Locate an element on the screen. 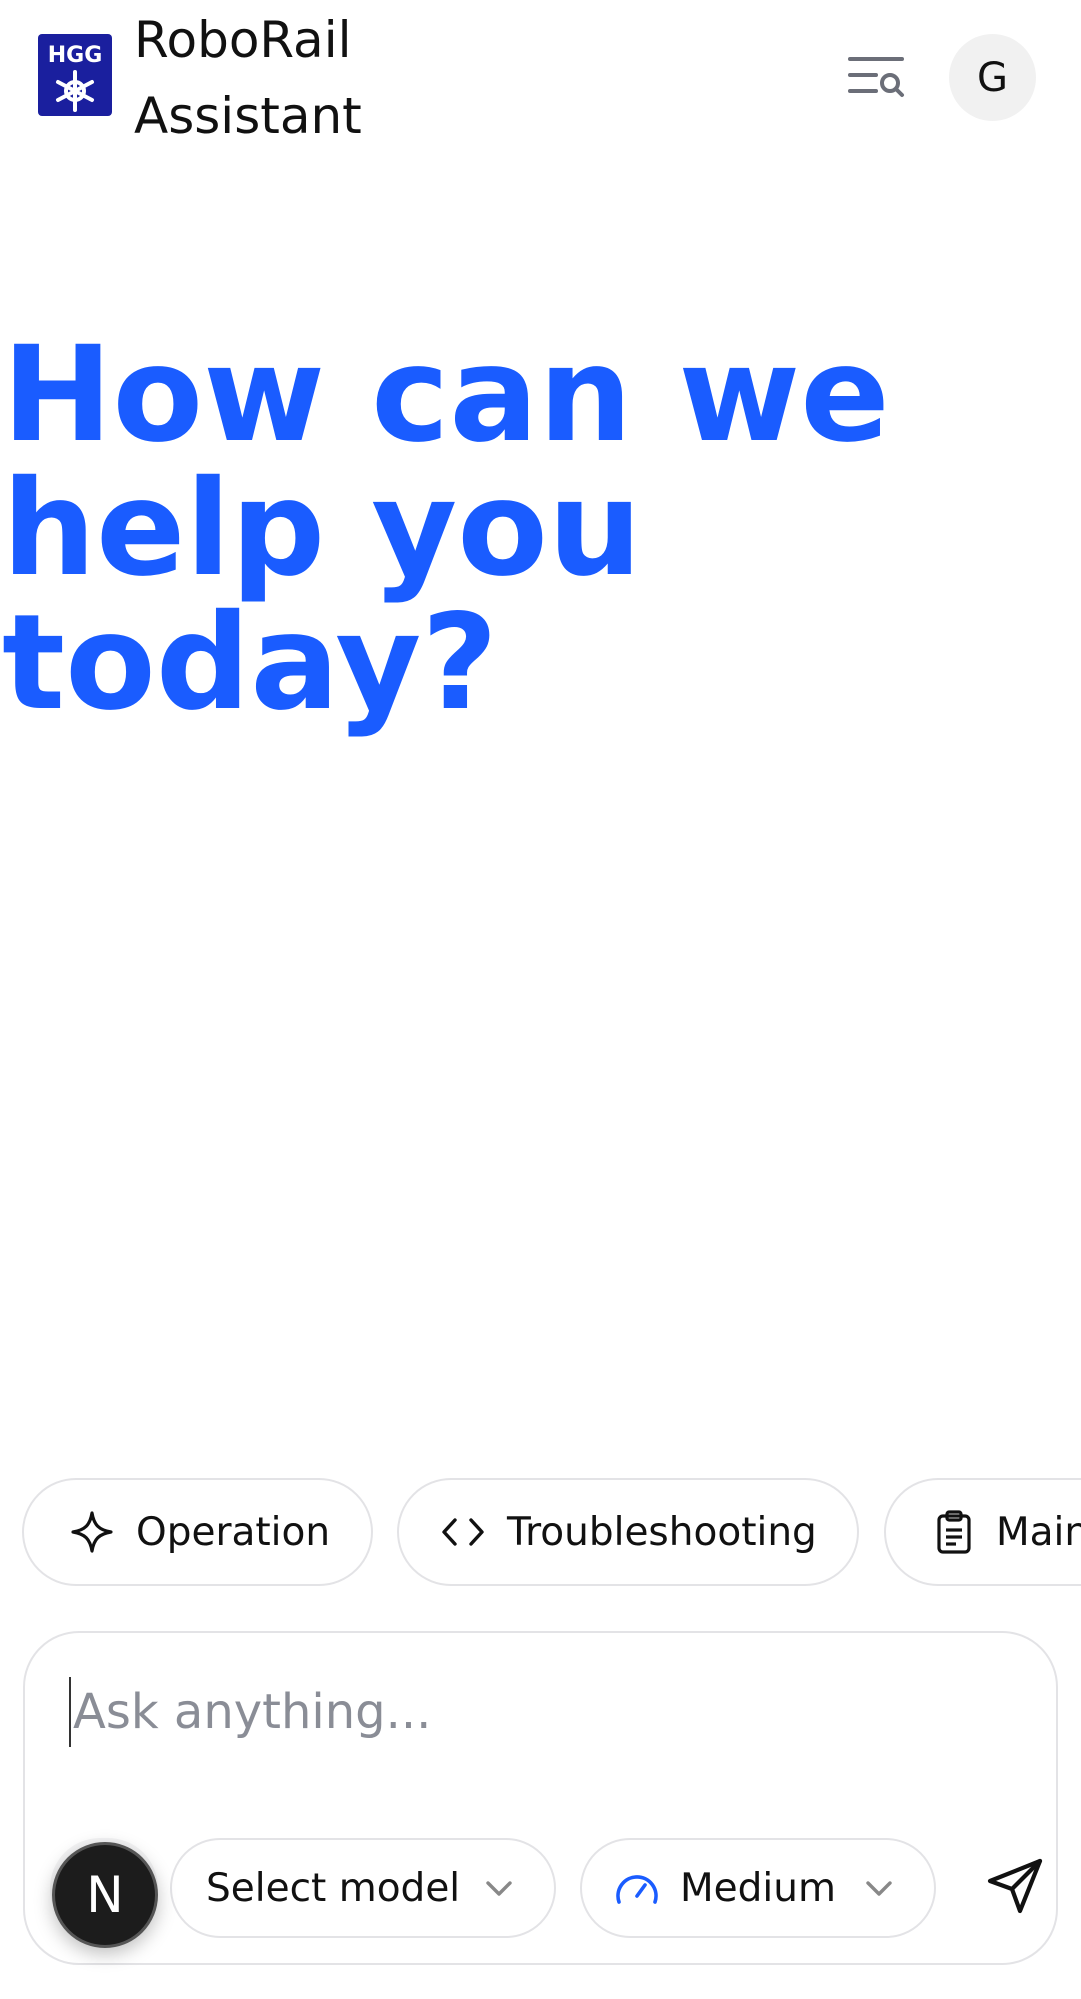  suggestion-chips: Operation Troubleshooting Main is located at coordinates (540, 1532).